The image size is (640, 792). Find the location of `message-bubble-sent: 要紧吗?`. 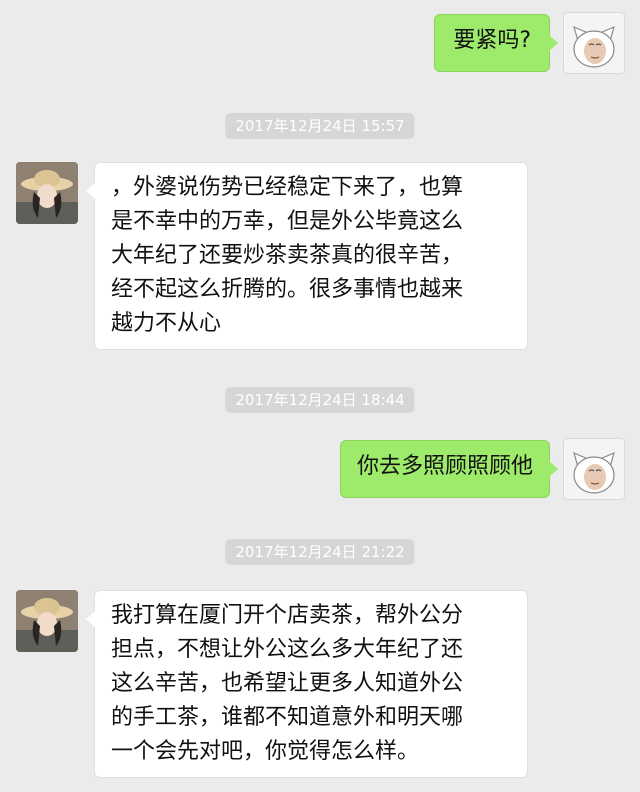

message-bubble-sent: 要紧吗? is located at coordinates (496, 43).